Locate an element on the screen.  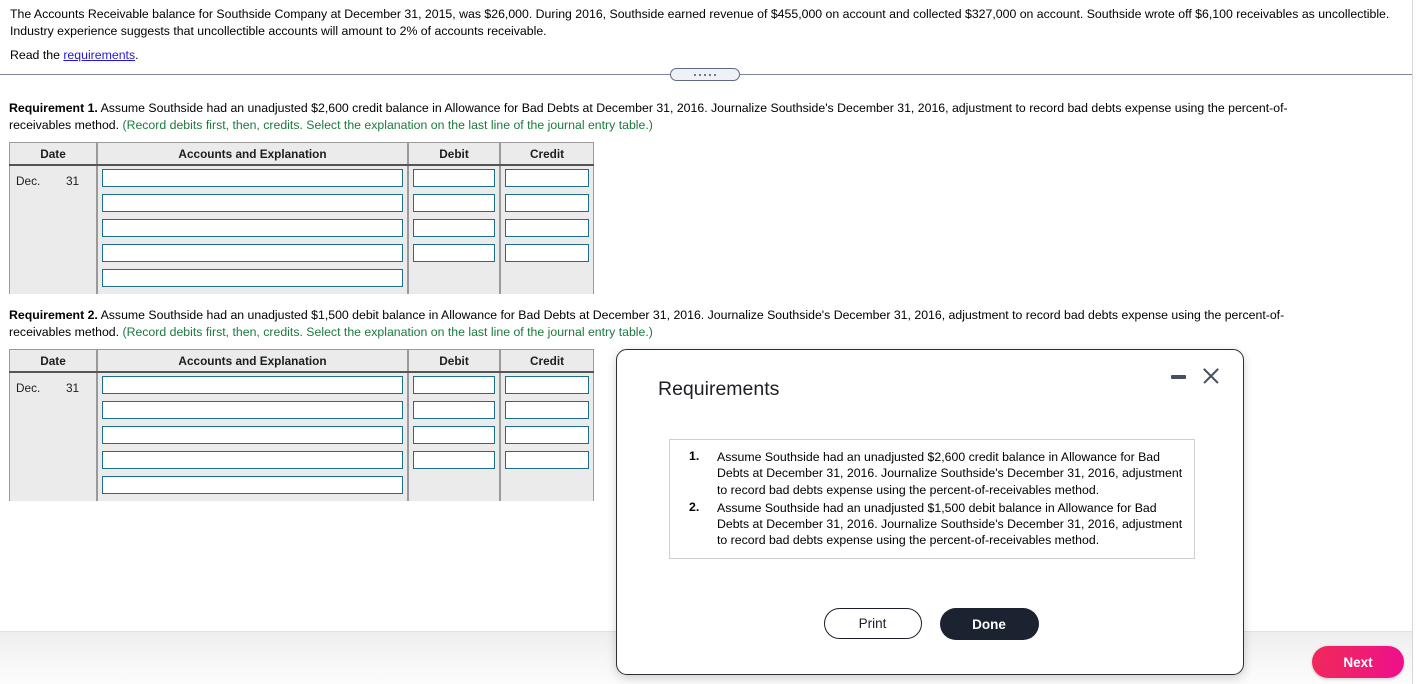
requirement-number: 1. is located at coordinates (694, 456).